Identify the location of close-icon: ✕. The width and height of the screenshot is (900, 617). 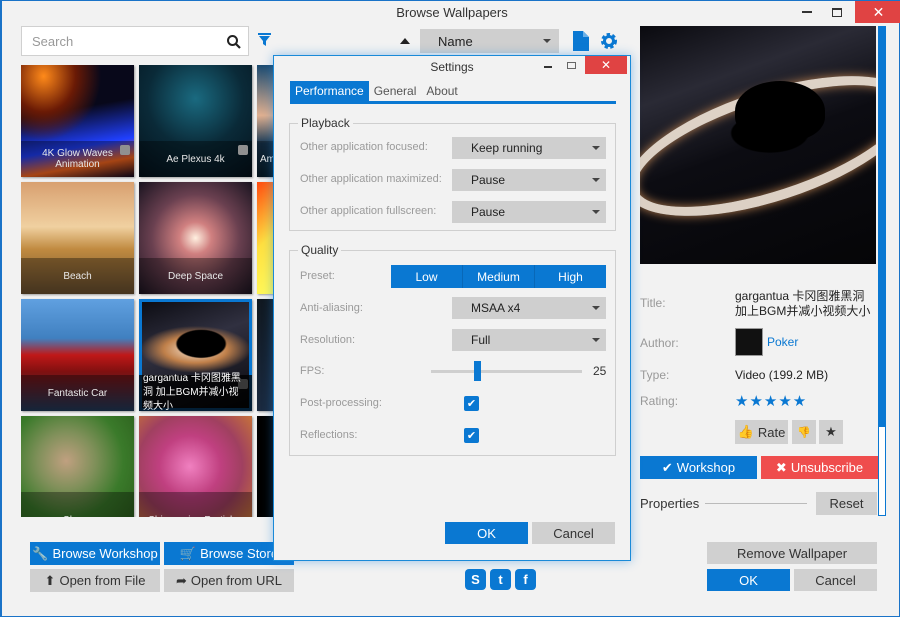
(606, 65).